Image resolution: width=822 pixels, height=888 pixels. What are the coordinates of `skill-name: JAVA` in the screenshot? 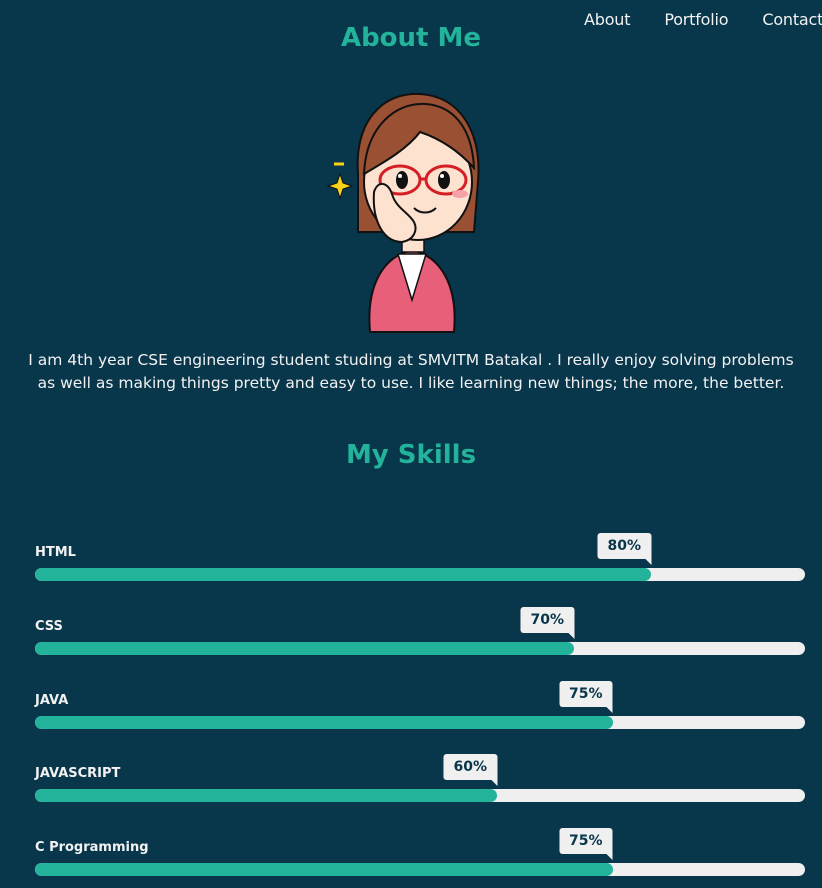 It's located at (52, 700).